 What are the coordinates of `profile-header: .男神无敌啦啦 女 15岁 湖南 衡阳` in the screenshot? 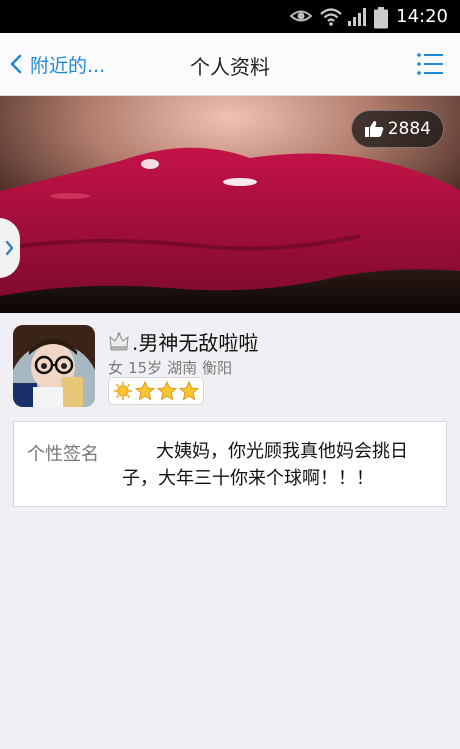 It's located at (230, 363).